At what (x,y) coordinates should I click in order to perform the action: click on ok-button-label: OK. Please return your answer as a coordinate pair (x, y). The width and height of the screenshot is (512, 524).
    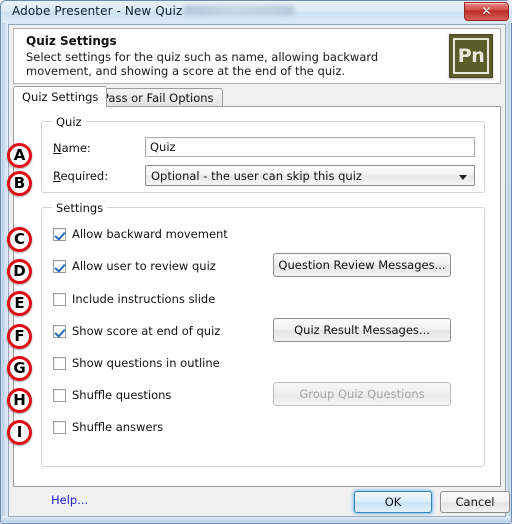
    Looking at the image, I should click on (393, 502).